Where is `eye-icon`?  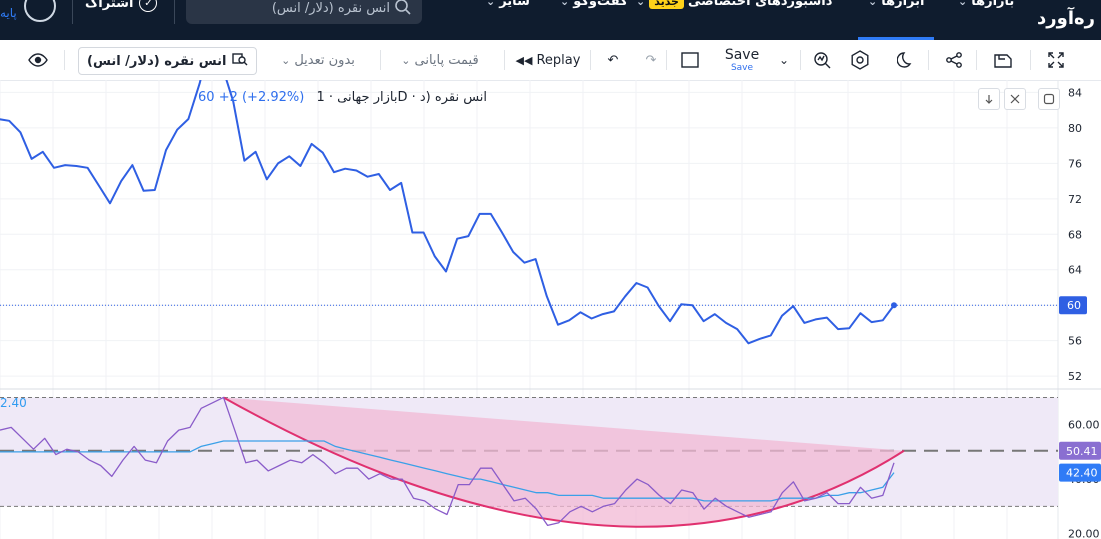 eye-icon is located at coordinates (38, 60).